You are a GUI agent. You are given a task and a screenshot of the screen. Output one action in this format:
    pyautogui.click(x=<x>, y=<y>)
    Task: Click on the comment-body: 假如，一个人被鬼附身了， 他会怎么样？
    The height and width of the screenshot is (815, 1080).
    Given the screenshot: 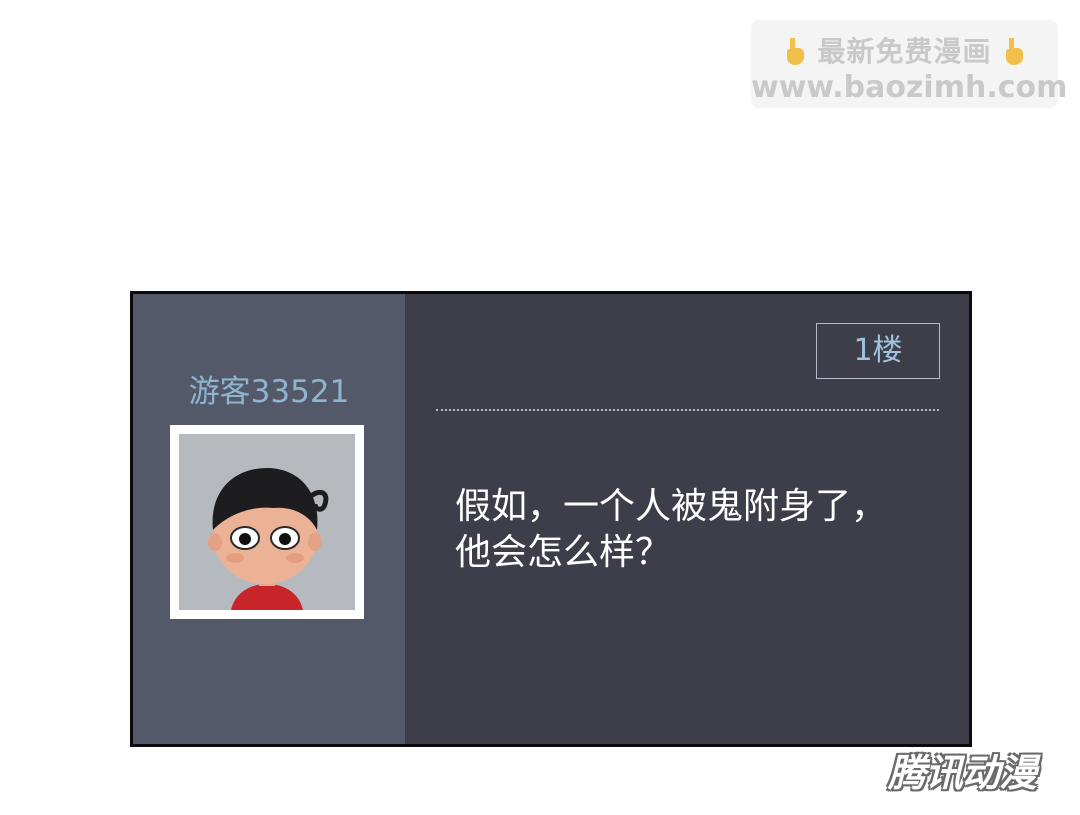 What is the action you would take?
    pyautogui.click(x=705, y=530)
    